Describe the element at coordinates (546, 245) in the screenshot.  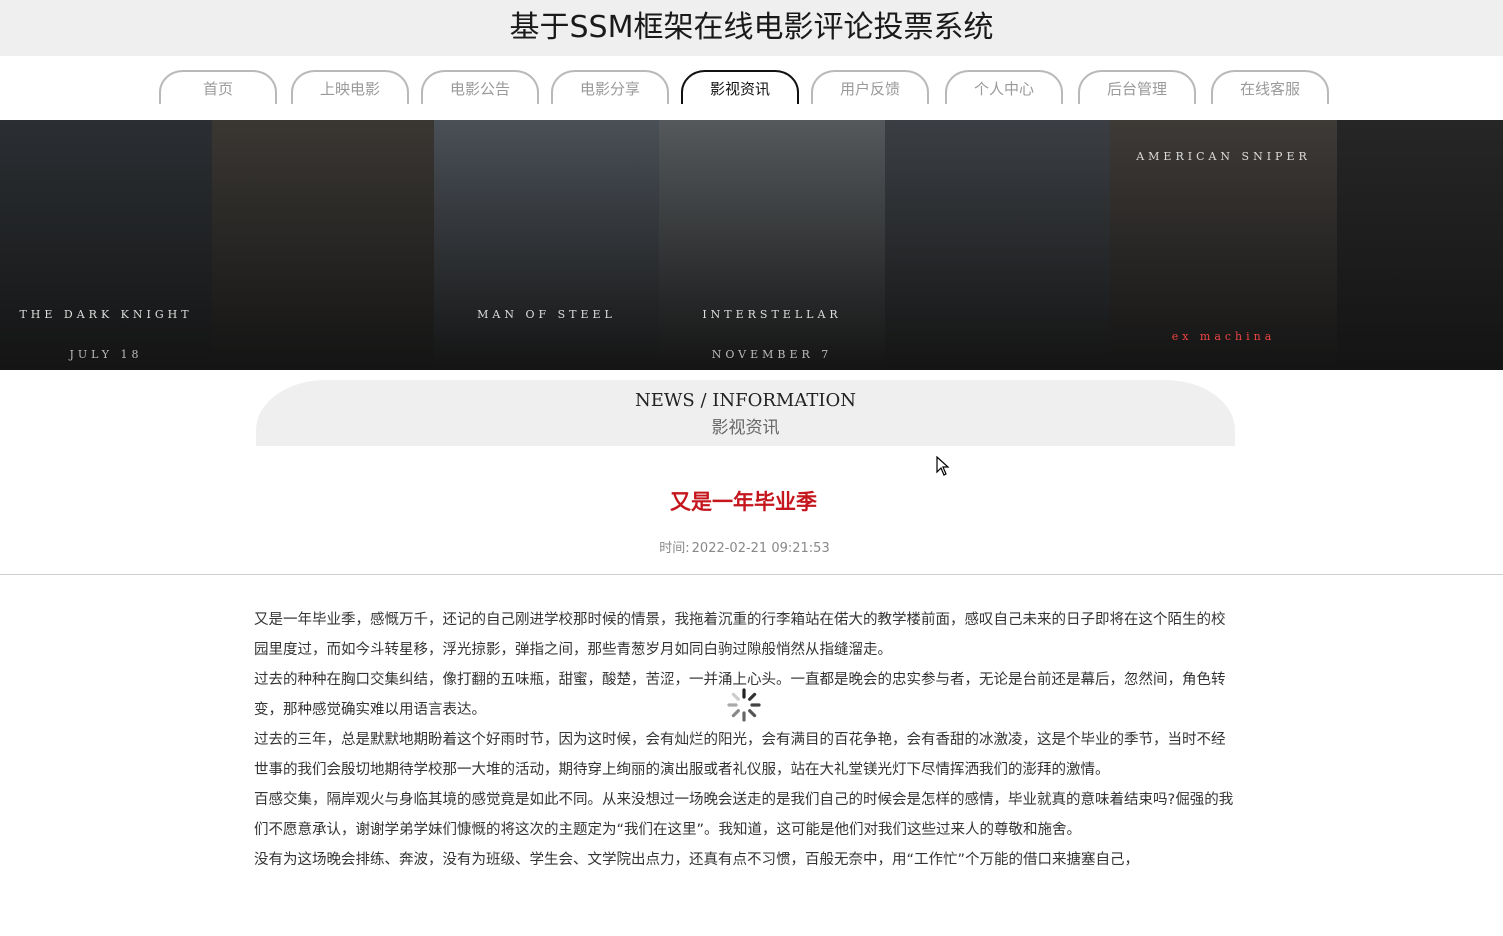
I see `movie-poster: MAN OF STEEL` at that location.